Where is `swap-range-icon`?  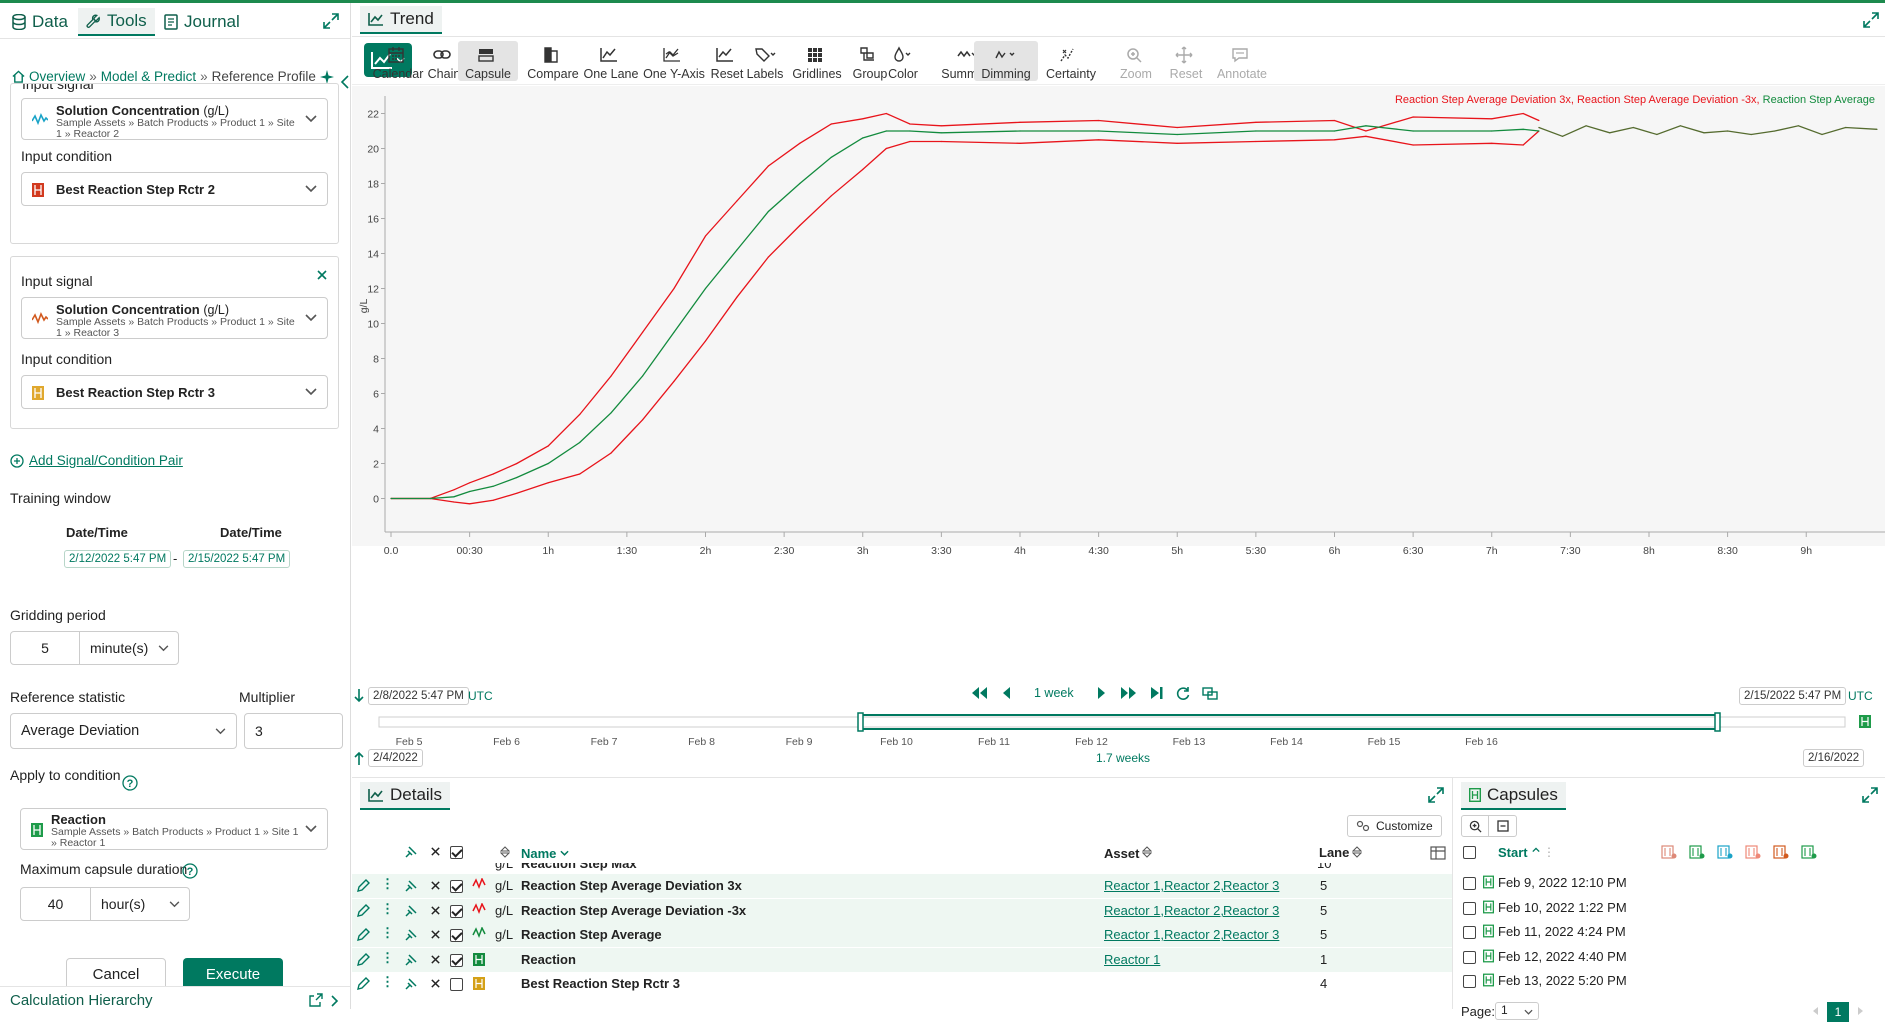
swap-range-icon is located at coordinates (1209, 693).